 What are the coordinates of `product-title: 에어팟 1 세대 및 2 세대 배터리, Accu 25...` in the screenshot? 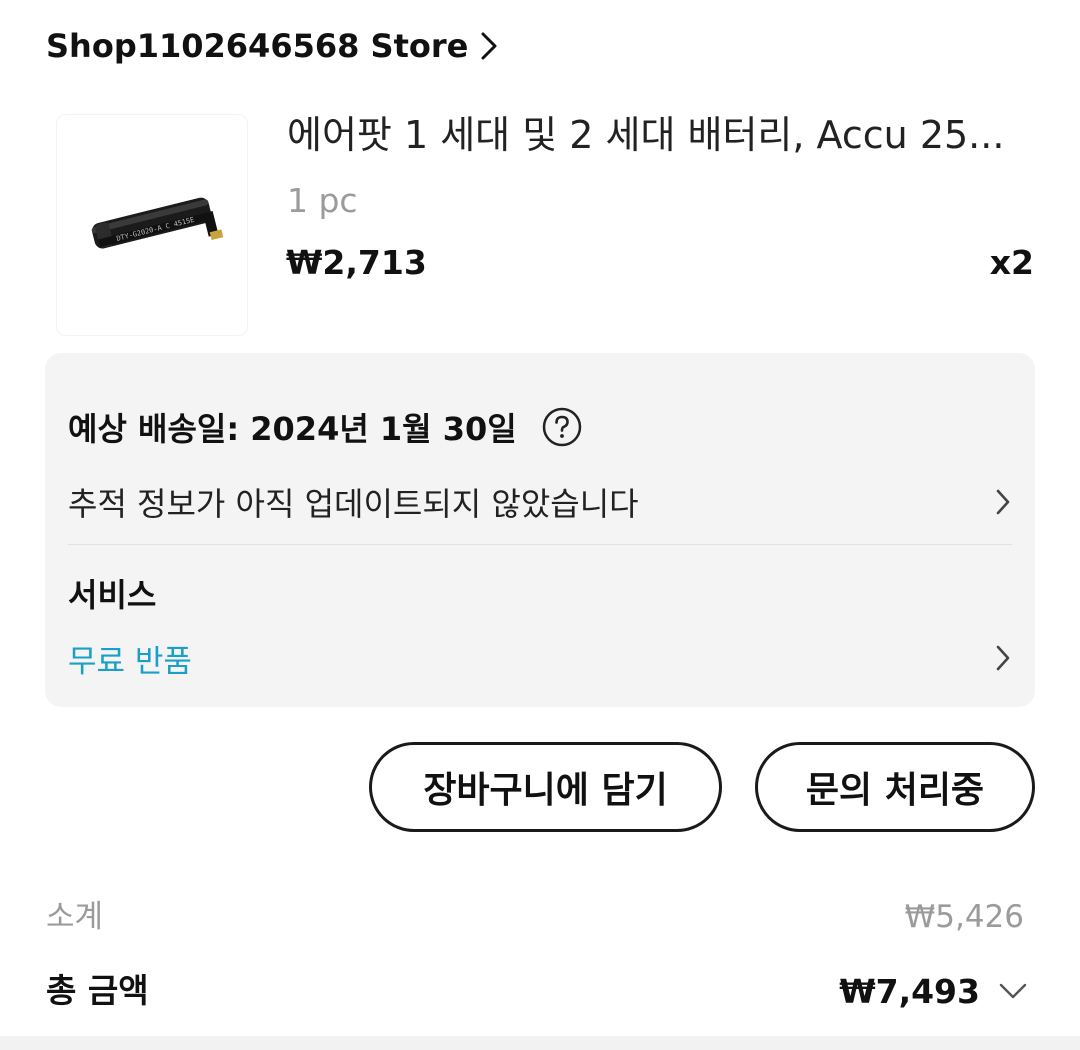 It's located at (654, 135).